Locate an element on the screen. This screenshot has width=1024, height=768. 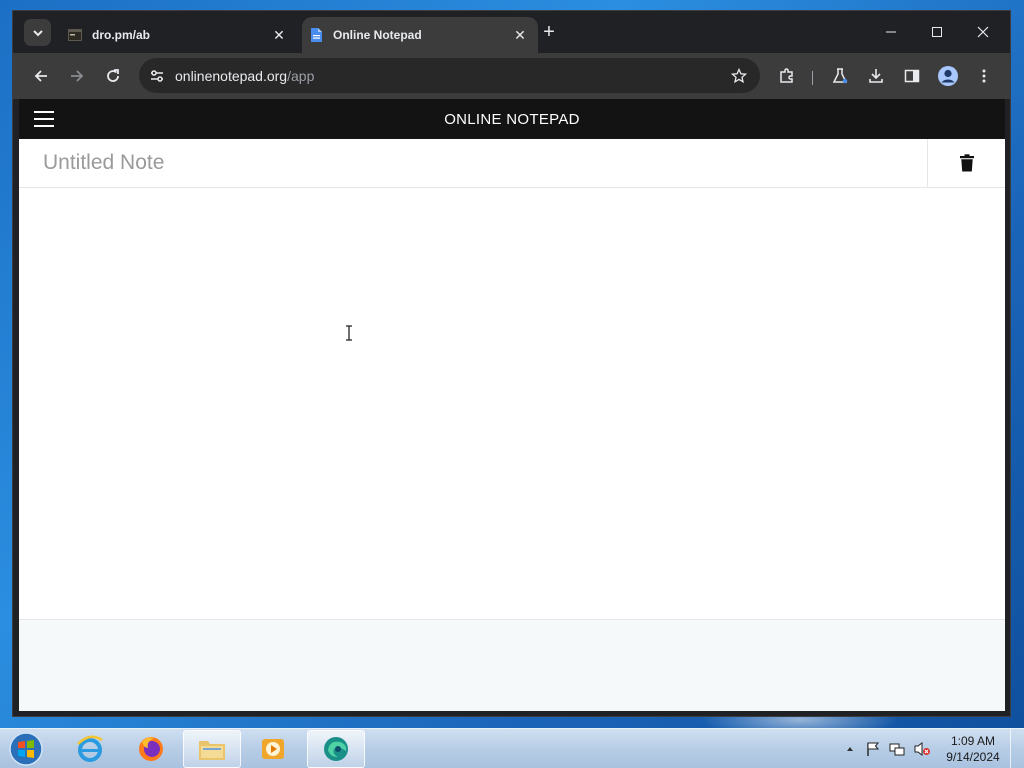
flask-icon is located at coordinates (840, 76).